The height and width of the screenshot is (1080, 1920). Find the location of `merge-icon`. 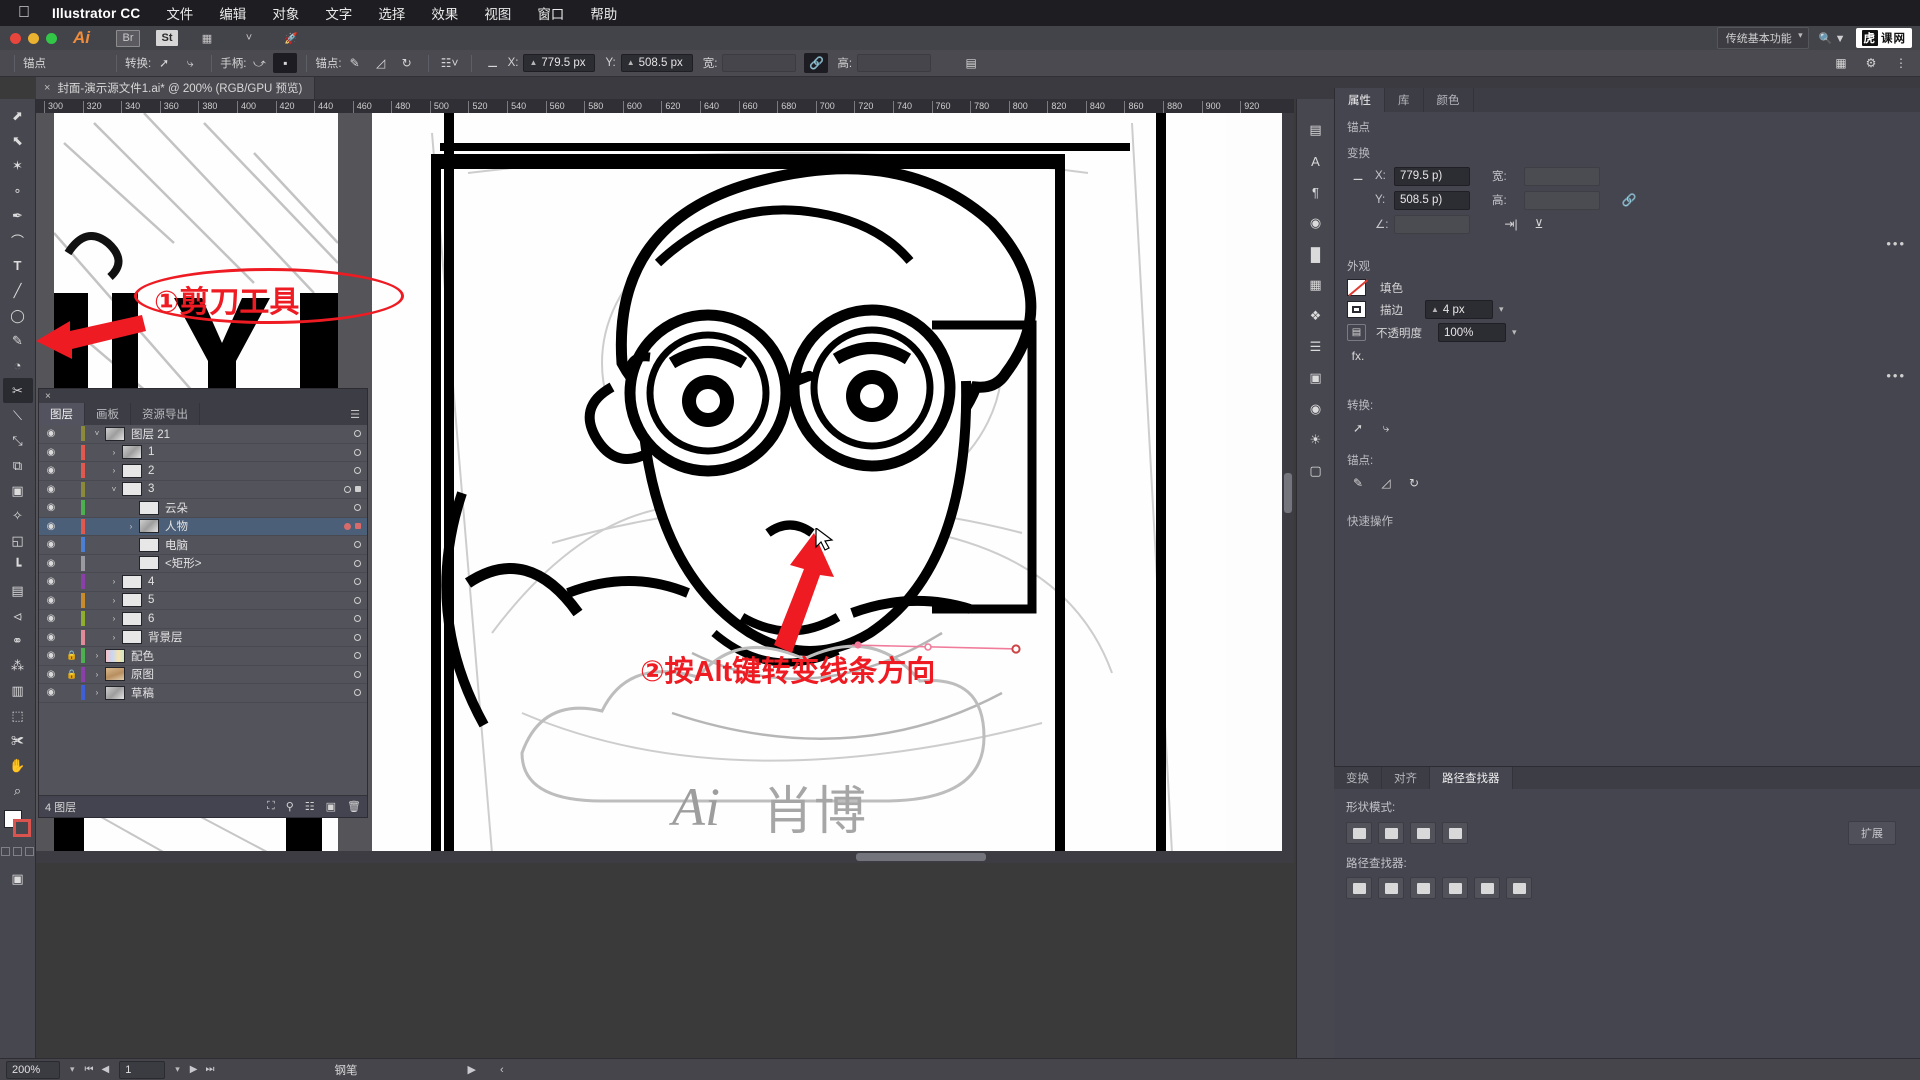

merge-icon is located at coordinates (1423, 888).